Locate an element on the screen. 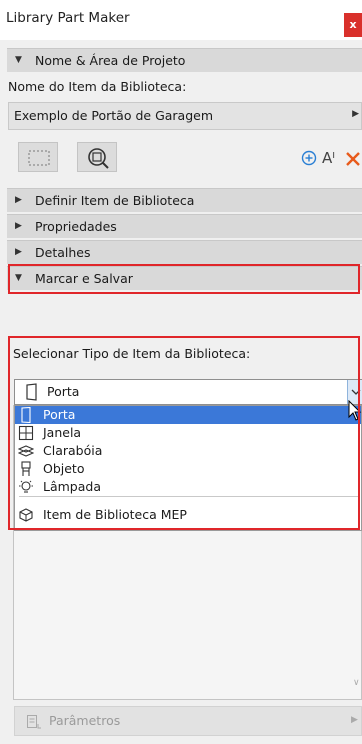 The height and width of the screenshot is (744, 362). dropdown-option-objeto: Objeto is located at coordinates (188, 469).